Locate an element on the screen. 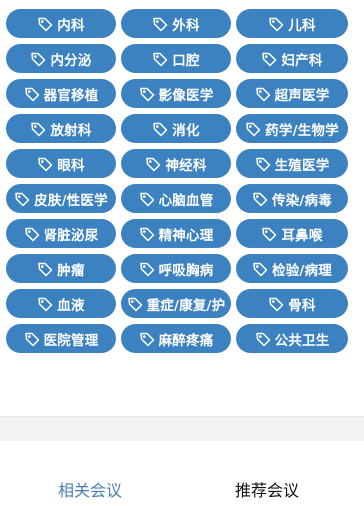 Image resolution: width=364 pixels, height=506 pixels. category-tag-label: 公共卫生 is located at coordinates (302, 340).